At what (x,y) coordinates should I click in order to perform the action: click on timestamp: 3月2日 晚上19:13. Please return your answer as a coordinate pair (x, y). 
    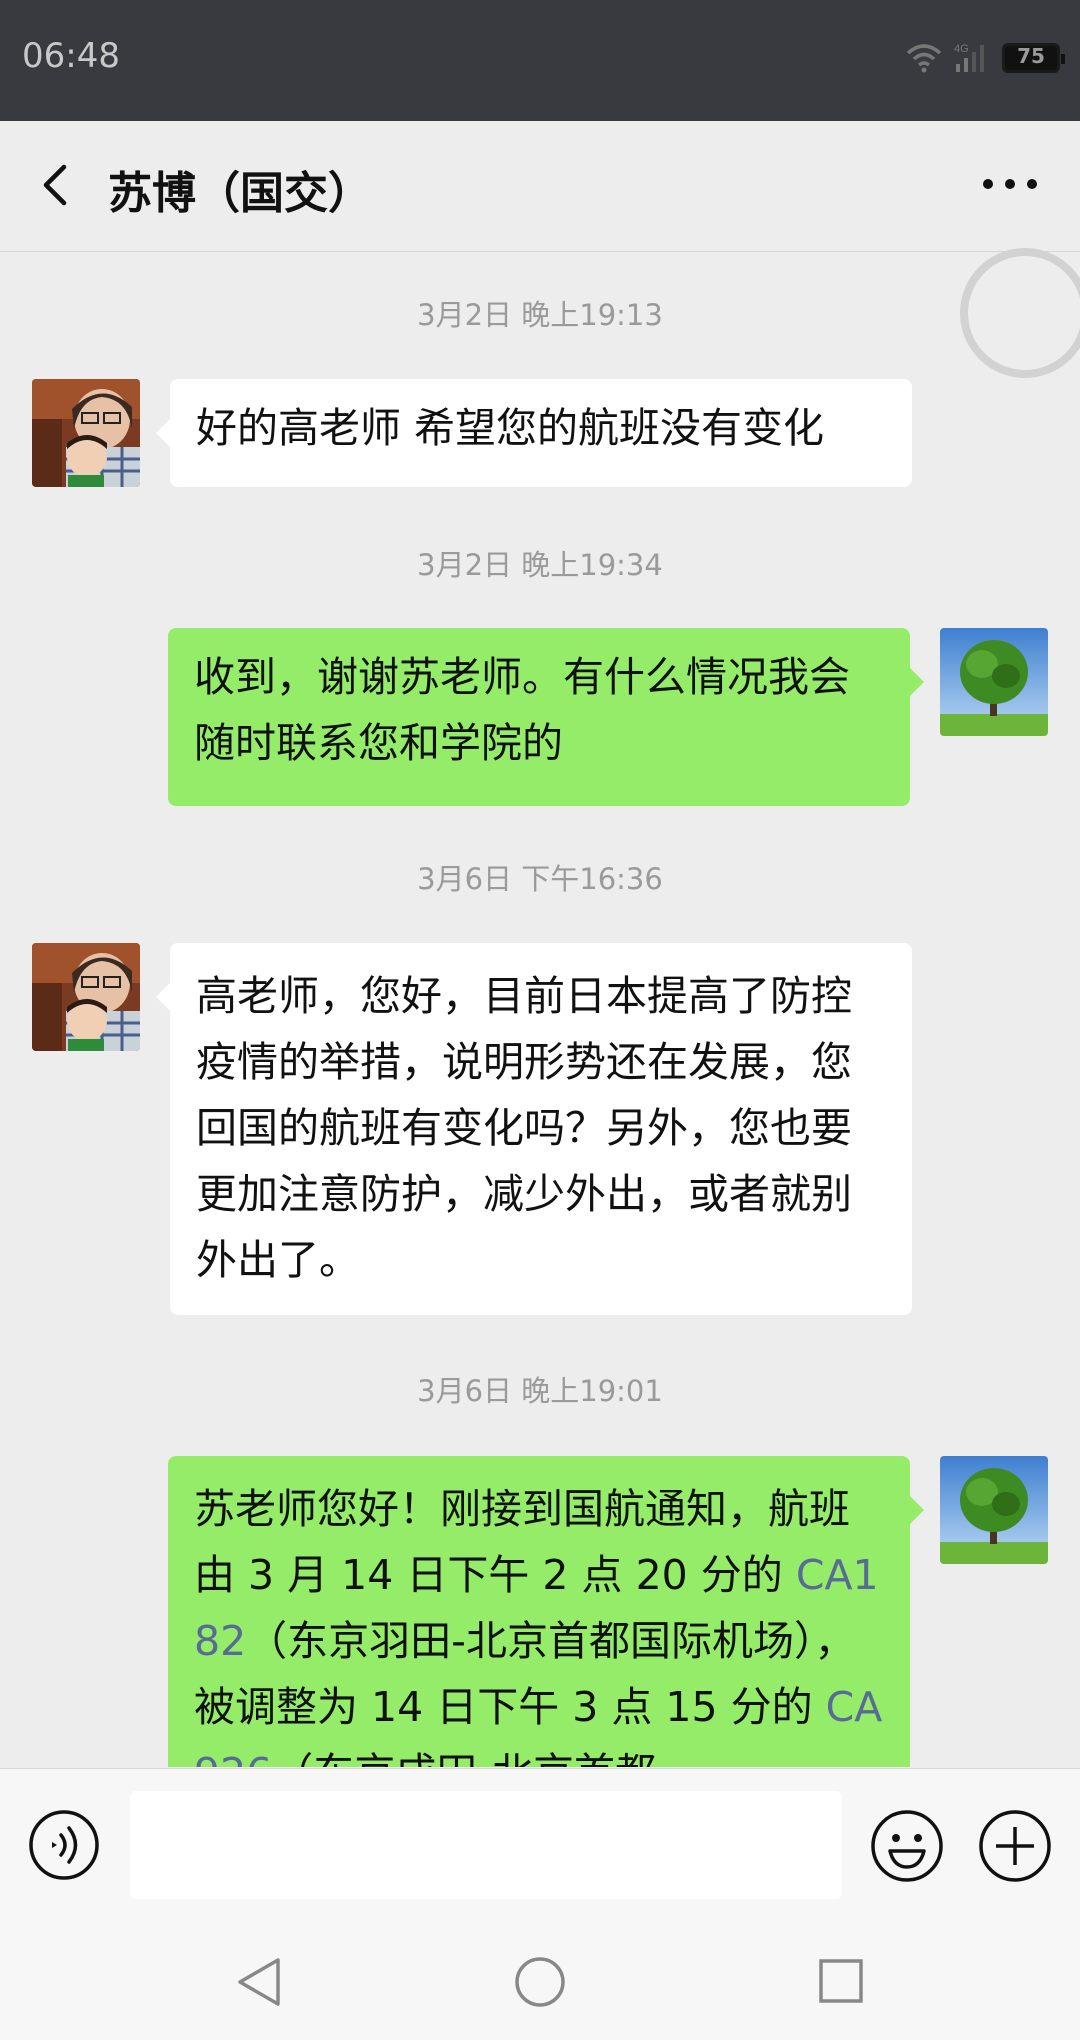
    Looking at the image, I should click on (540, 315).